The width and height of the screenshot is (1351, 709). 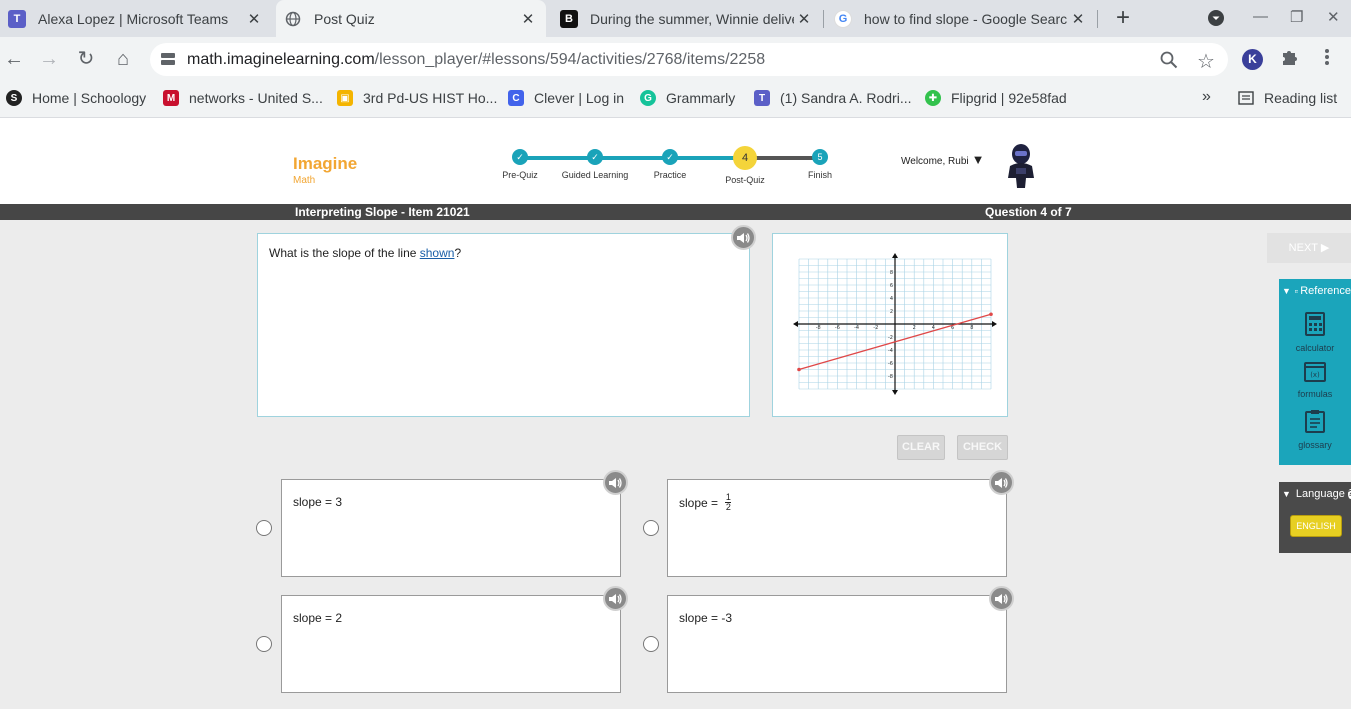 What do you see at coordinates (728, 502) in the screenshot?
I see `fraction: 12` at bounding box center [728, 502].